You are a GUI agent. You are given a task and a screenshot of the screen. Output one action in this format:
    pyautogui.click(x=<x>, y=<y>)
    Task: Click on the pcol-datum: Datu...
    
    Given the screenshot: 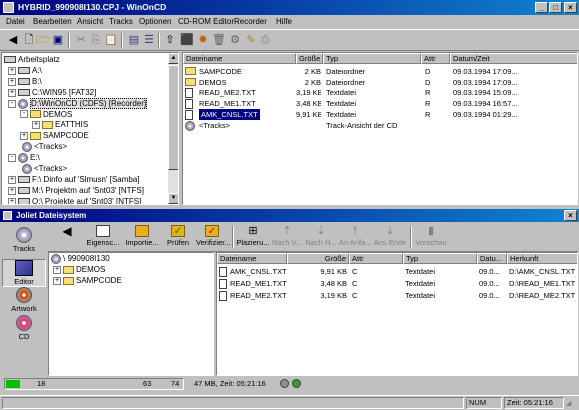 What is the action you would take?
    pyautogui.click(x=492, y=258)
    